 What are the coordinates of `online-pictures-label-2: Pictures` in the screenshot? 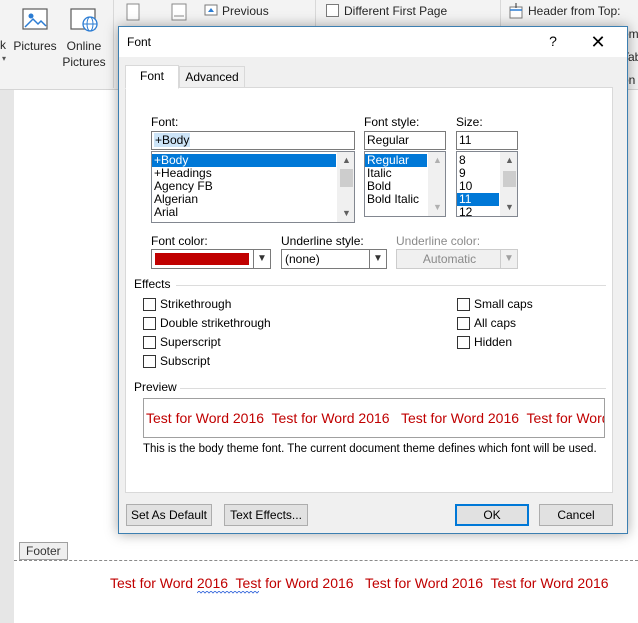 It's located at (84, 62).